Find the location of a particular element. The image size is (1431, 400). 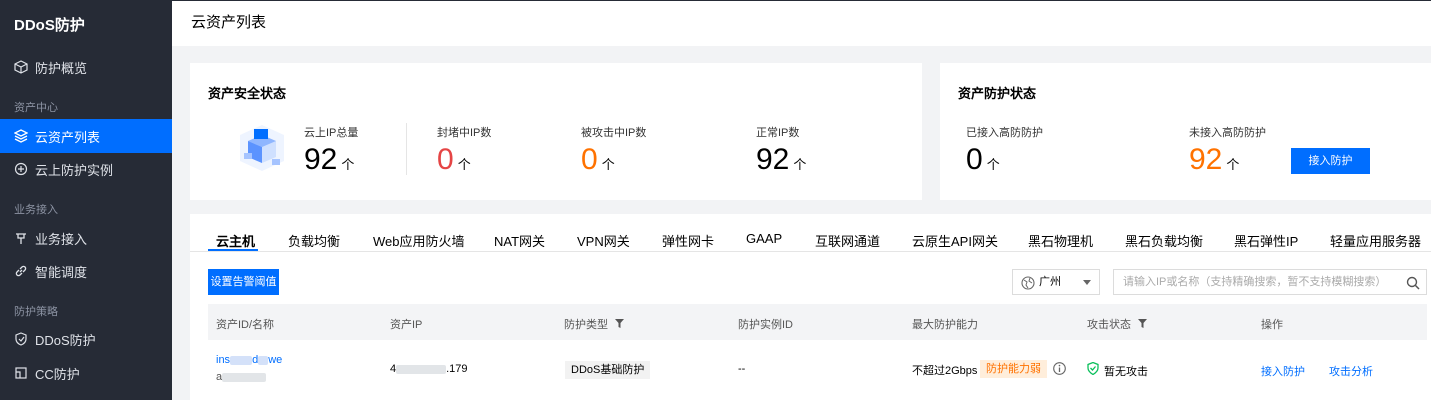

column-header-filterable: 攻击状态 is located at coordinates (1117, 324).